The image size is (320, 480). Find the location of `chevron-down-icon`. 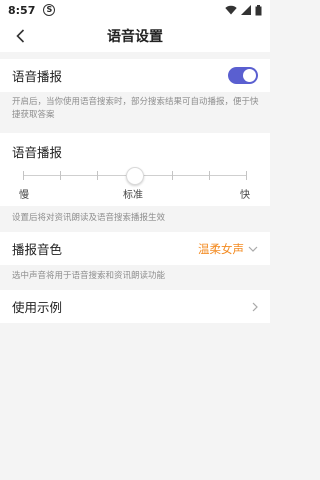

chevron-down-icon is located at coordinates (253, 249).